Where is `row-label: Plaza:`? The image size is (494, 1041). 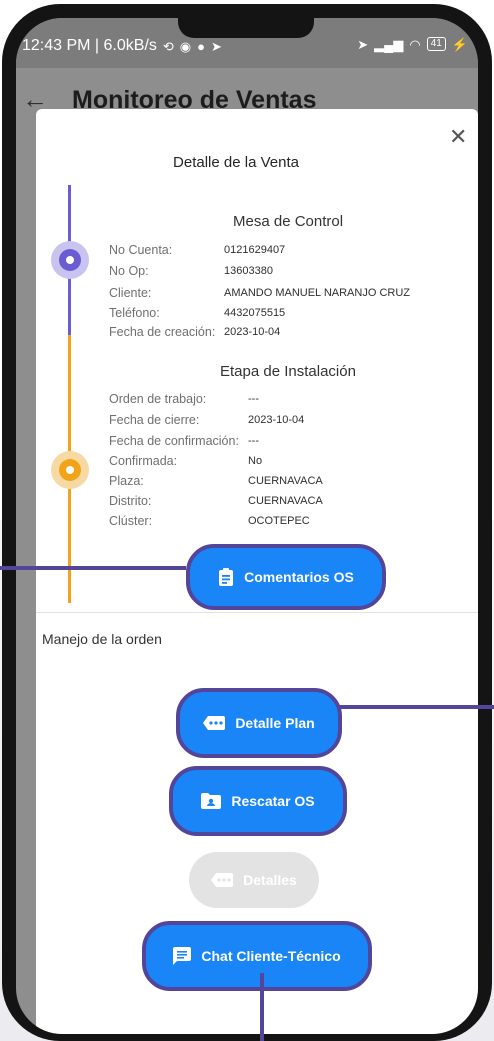
row-label: Plaza: is located at coordinates (126, 481).